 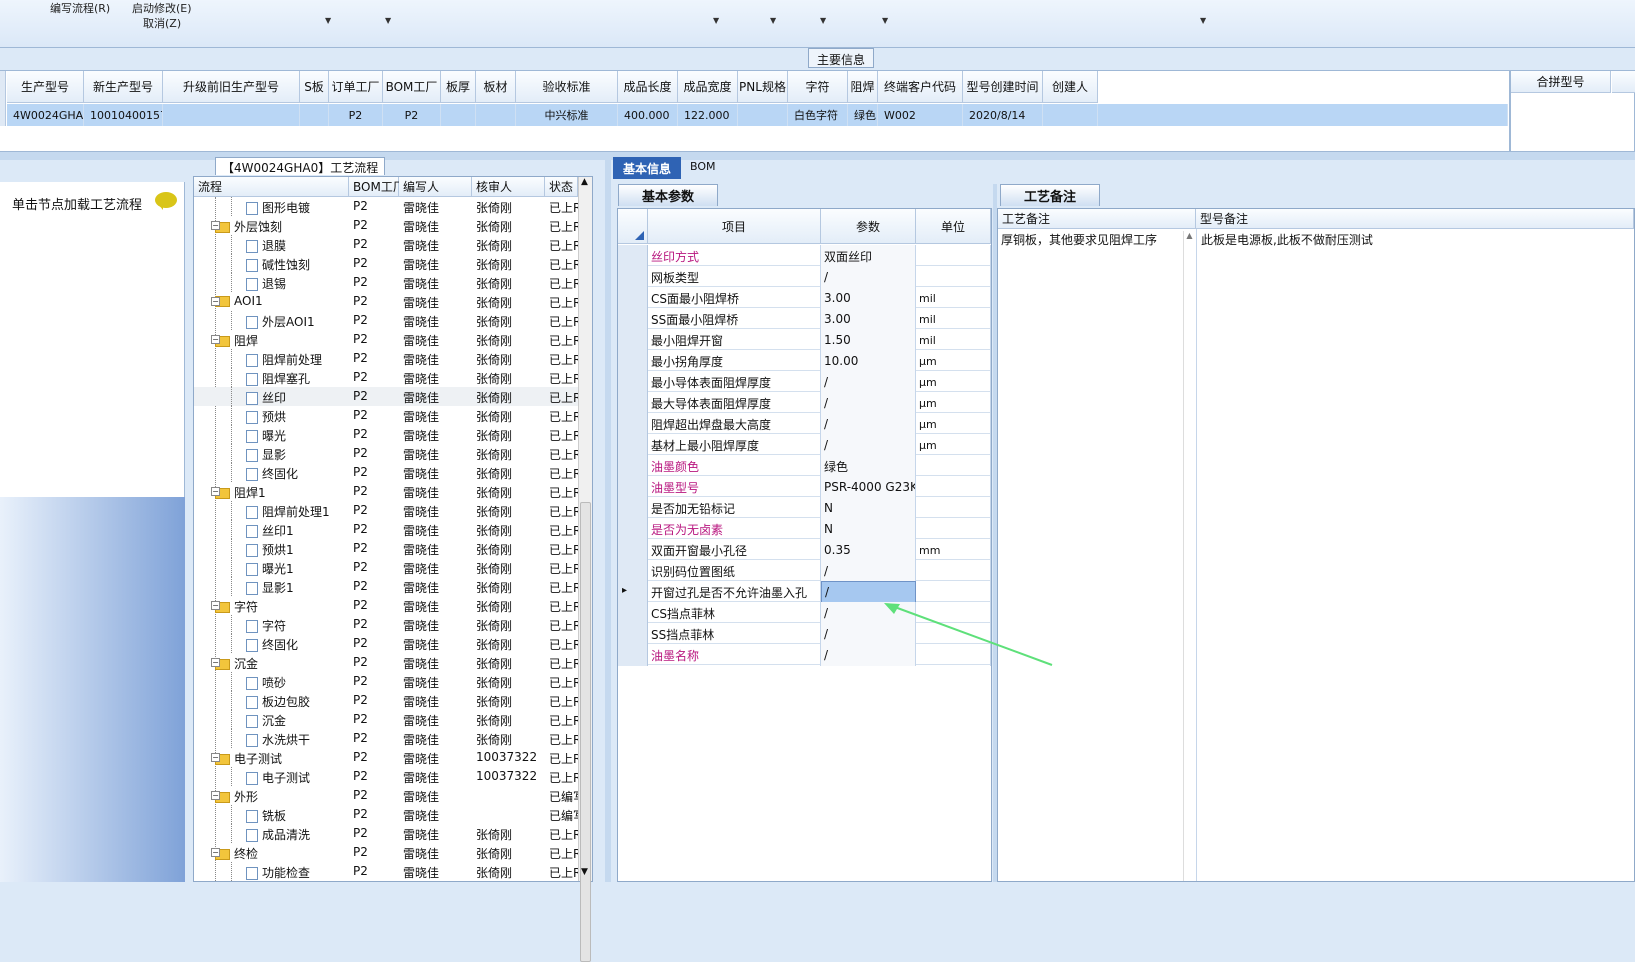 I want to click on params-row: 最小阻焊开窗 1.50 mil, so click(x=804, y=340).